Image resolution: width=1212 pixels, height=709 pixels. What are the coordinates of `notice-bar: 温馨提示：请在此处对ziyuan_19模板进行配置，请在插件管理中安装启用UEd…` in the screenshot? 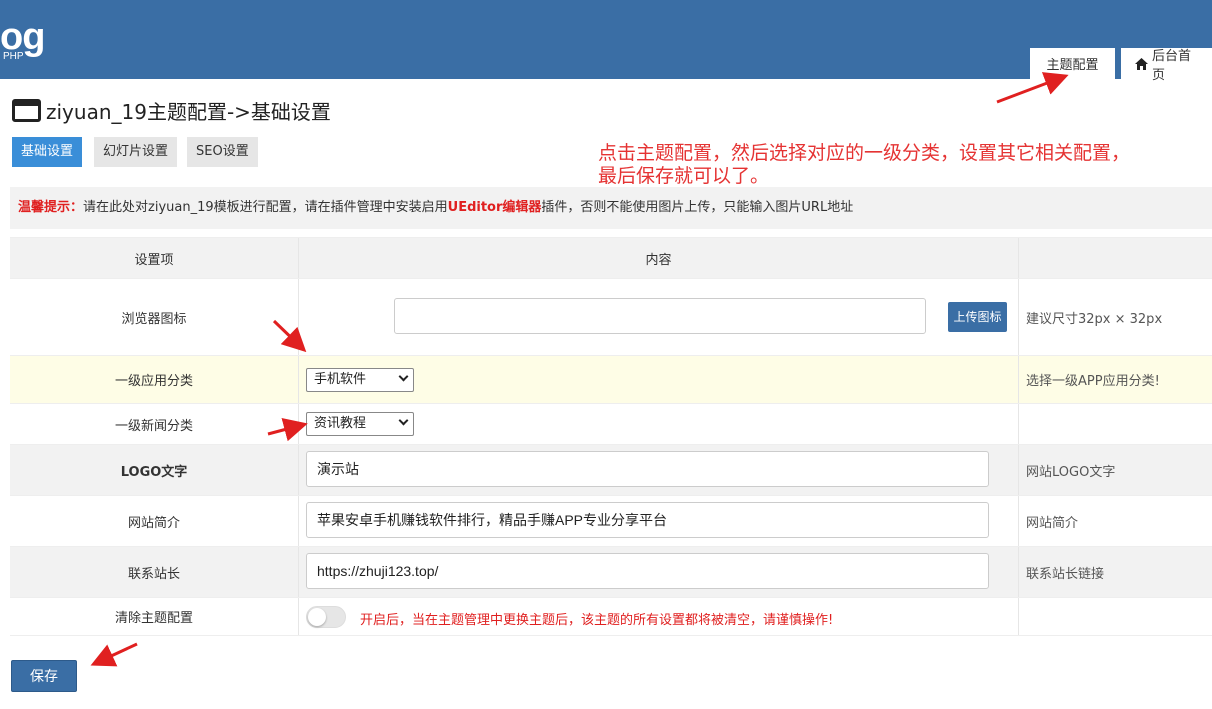 It's located at (611, 208).